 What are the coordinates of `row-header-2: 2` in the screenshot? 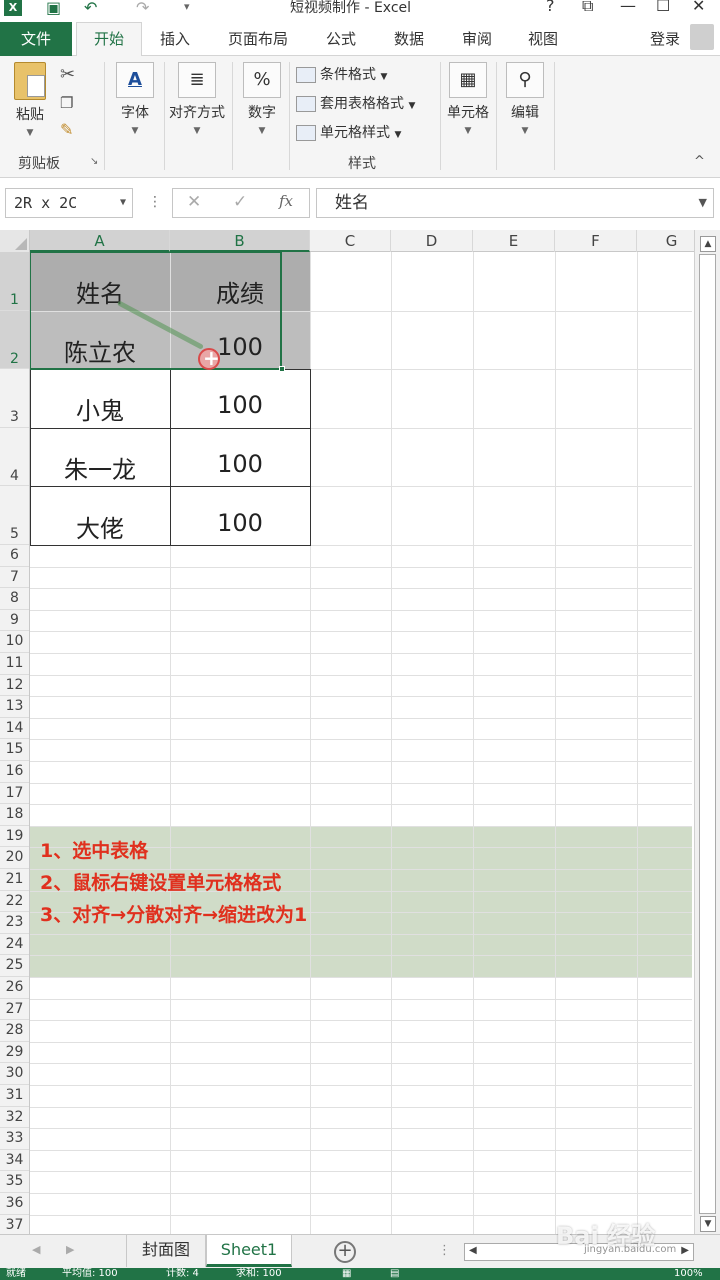 It's located at (14, 340).